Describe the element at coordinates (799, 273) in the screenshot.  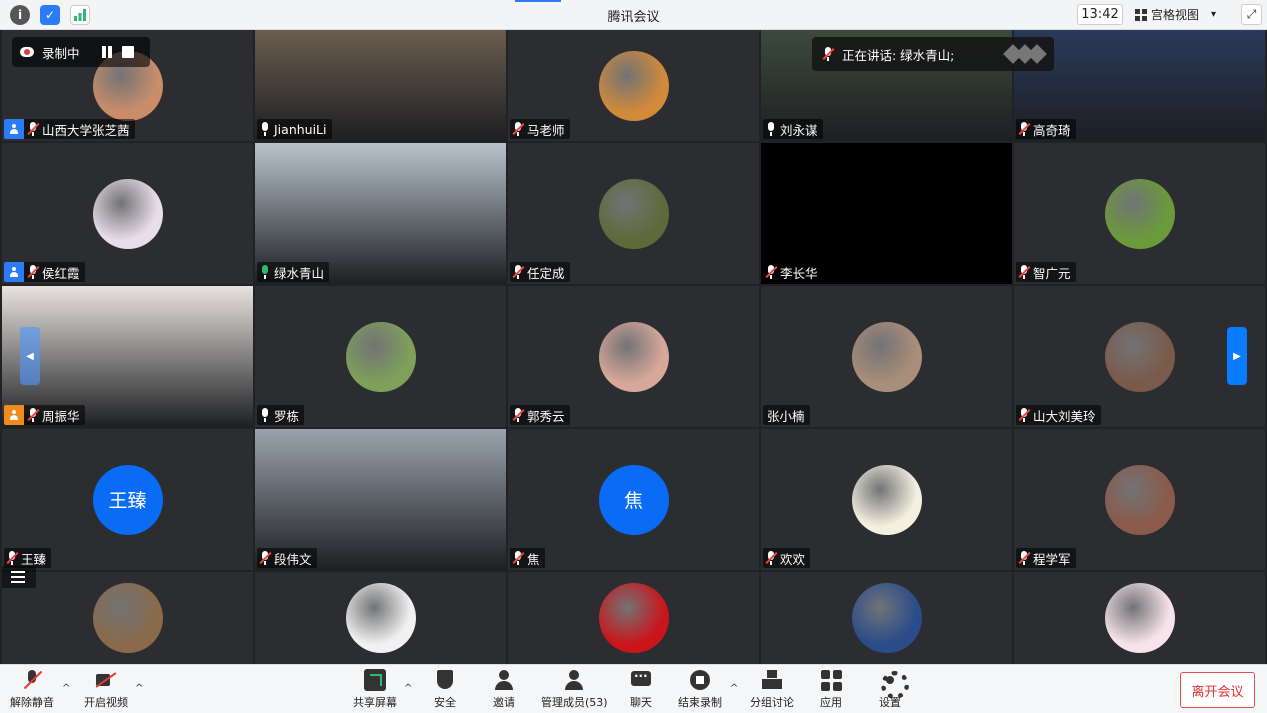
I see `participant-name: 李长华` at that location.